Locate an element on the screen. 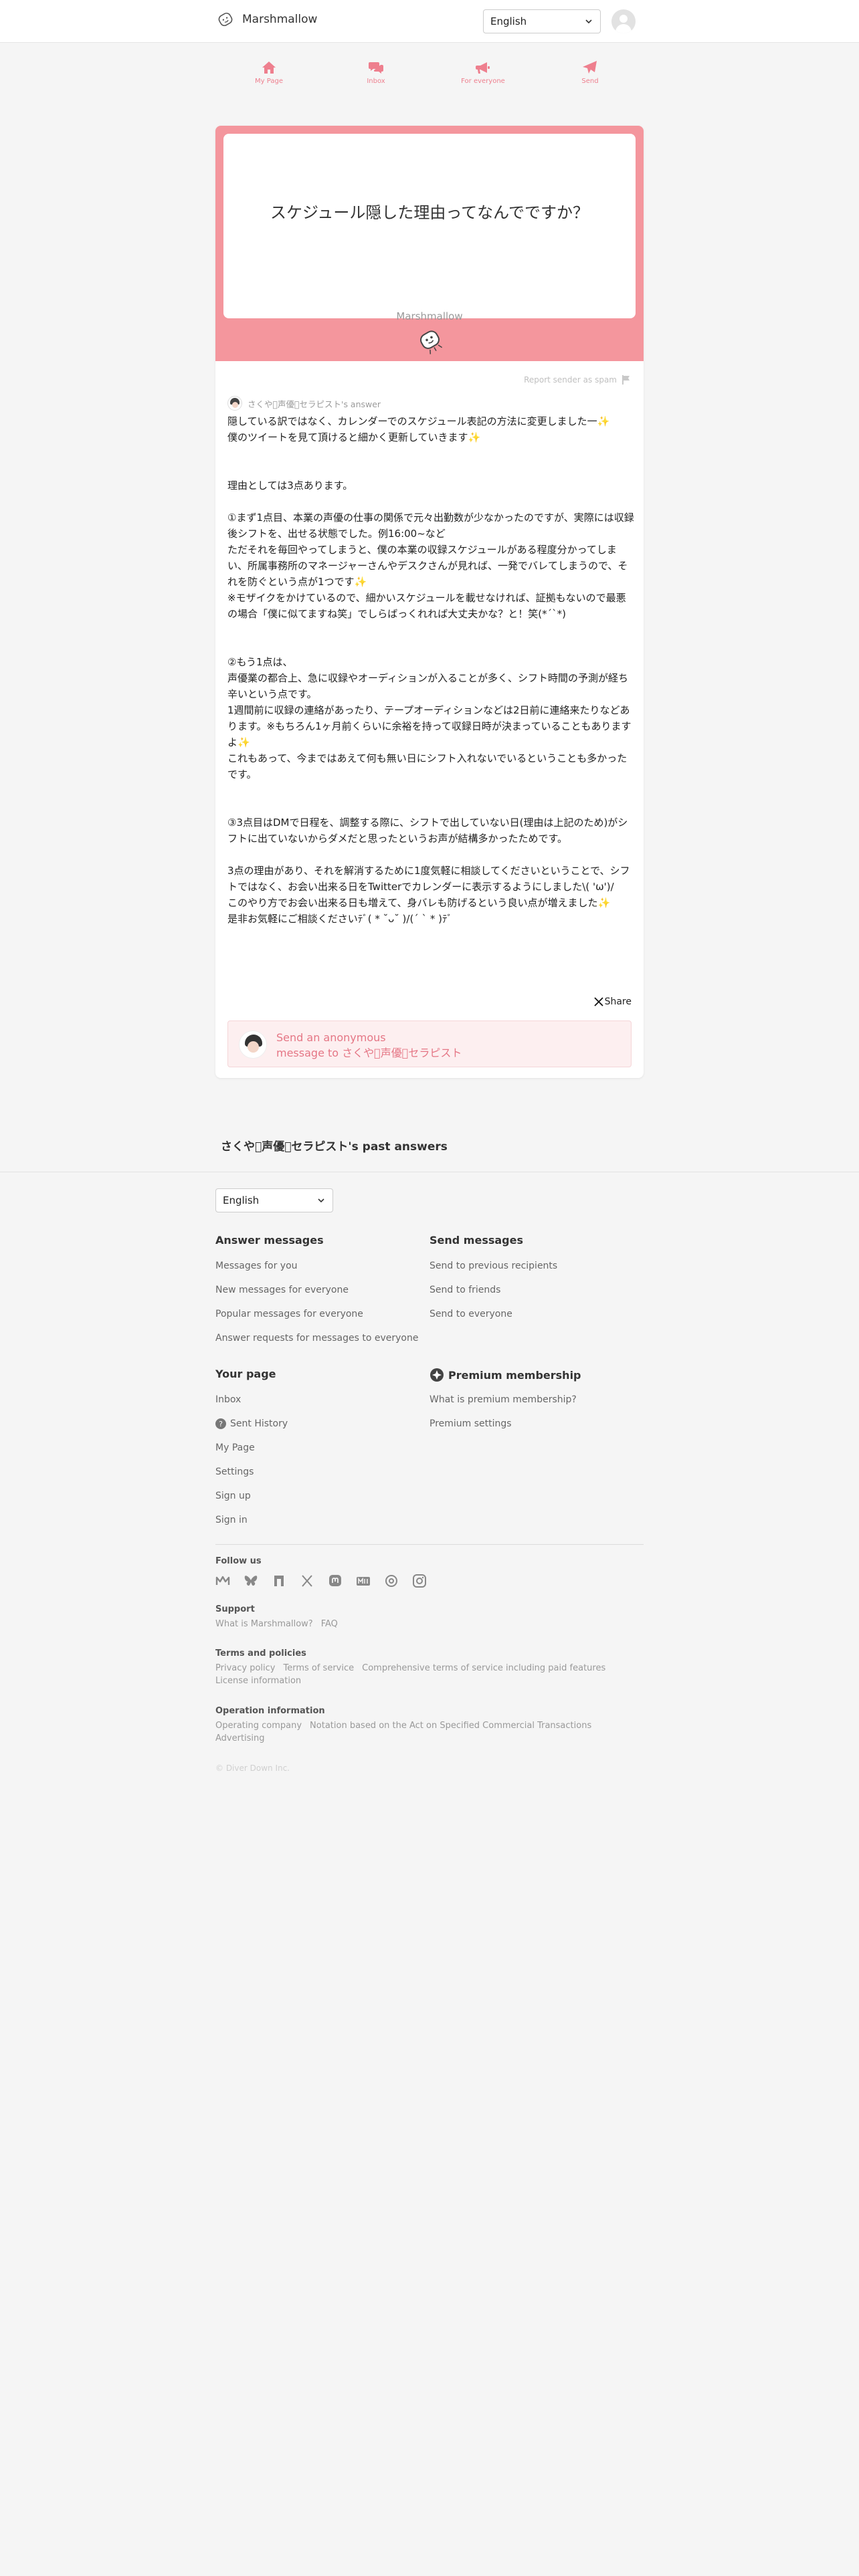  paper-plane-icon is located at coordinates (590, 67).